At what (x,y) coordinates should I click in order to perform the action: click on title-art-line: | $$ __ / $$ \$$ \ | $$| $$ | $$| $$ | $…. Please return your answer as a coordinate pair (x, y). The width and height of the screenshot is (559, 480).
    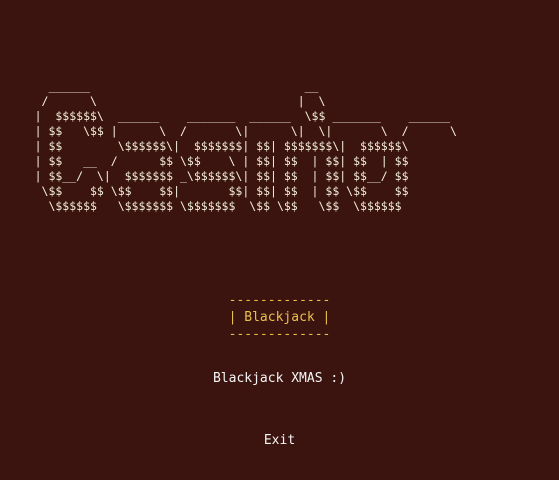
    Looking at the image, I should click on (204, 161).